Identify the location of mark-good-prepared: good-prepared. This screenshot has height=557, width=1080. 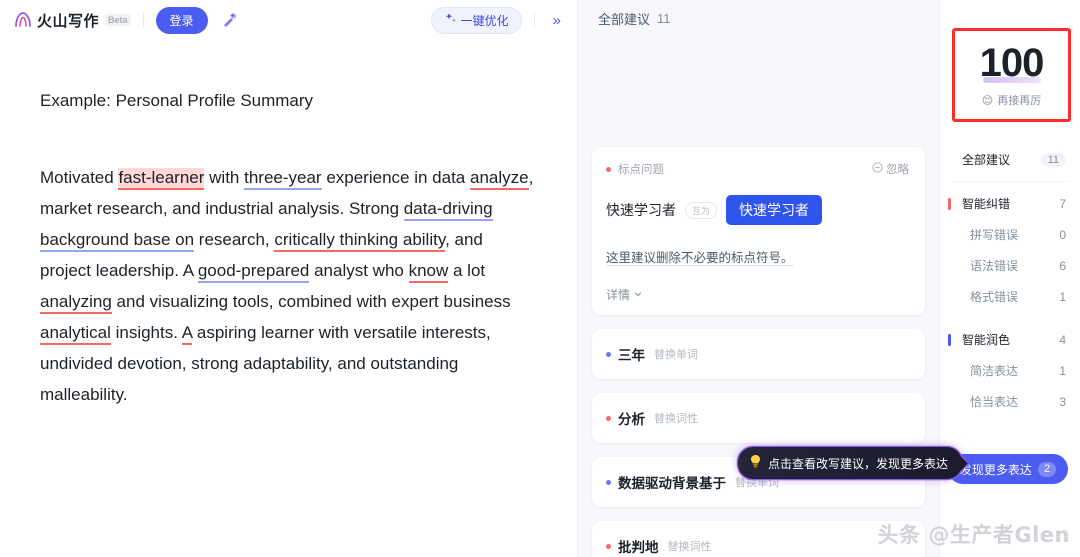
(253, 271).